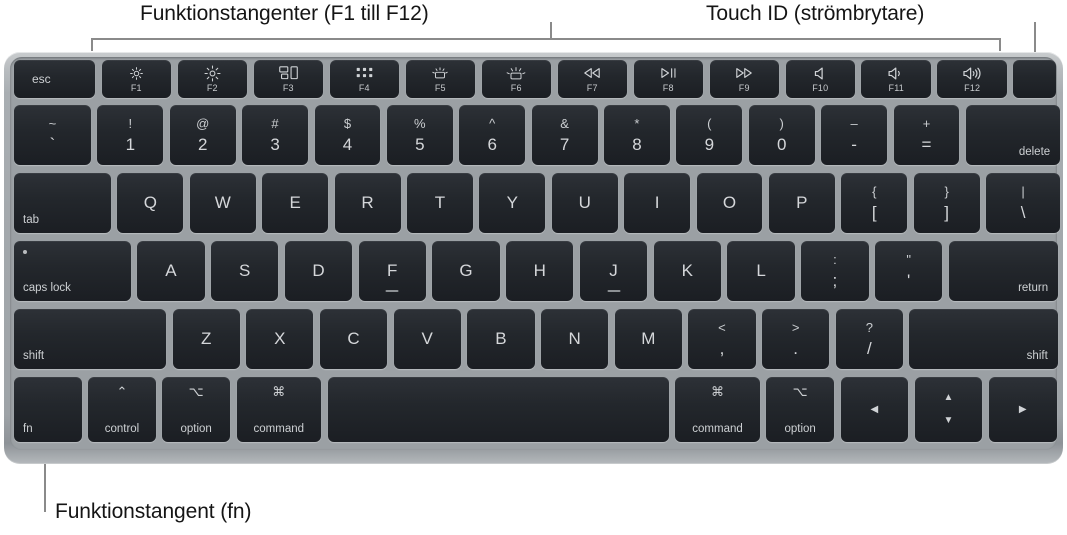 The height and width of the screenshot is (535, 1067). I want to click on key-label: fn, so click(28, 429).